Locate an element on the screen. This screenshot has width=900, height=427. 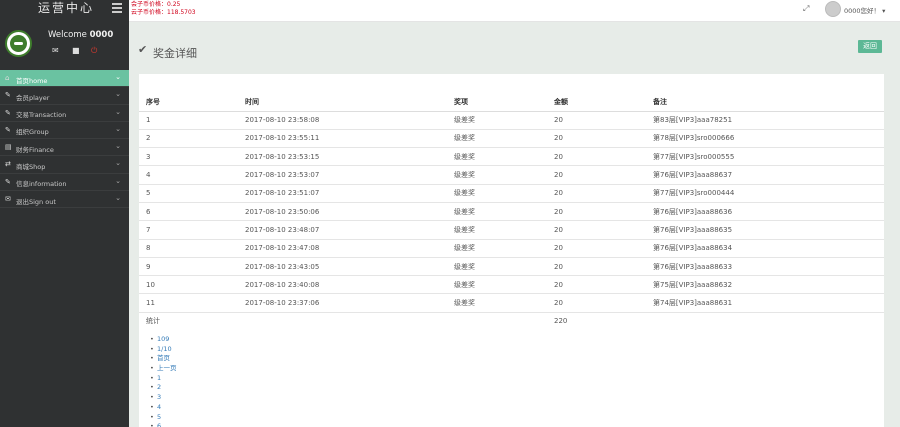
user-name: 0000您好！ ▾ is located at coordinates (864, 10).